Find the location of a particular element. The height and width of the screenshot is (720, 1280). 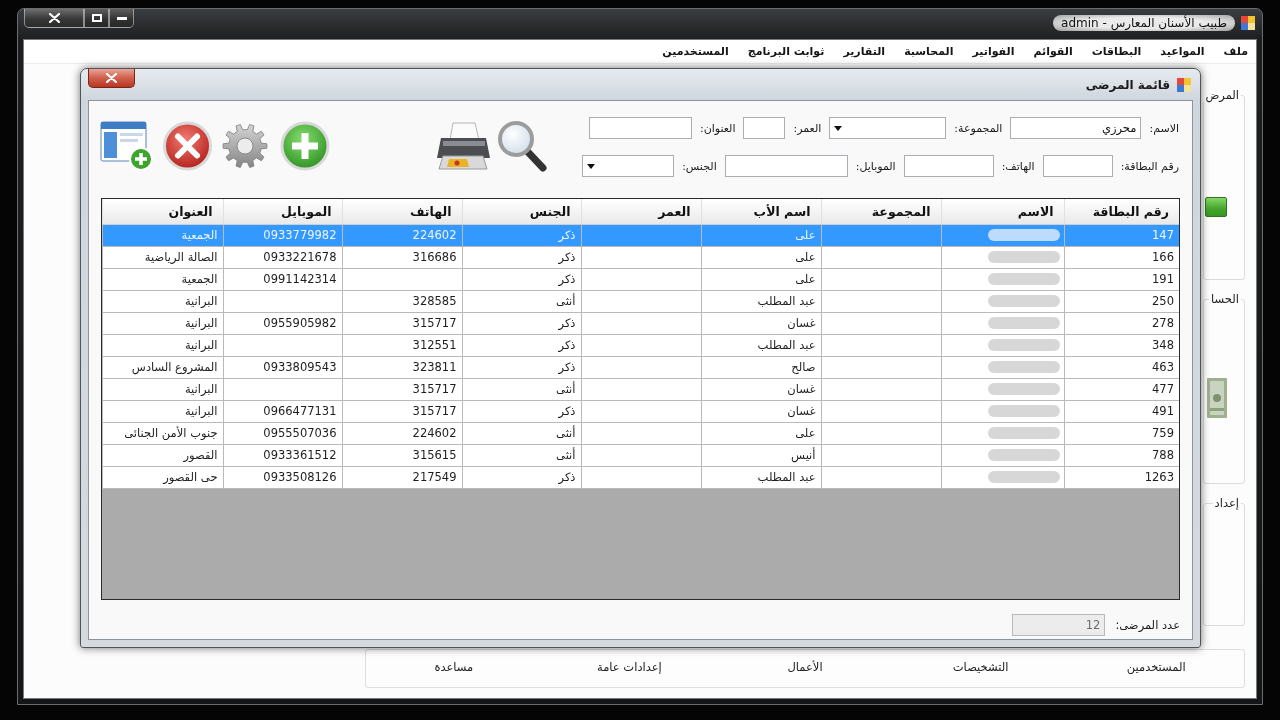

table-cell: 0933221678 is located at coordinates (282, 257).